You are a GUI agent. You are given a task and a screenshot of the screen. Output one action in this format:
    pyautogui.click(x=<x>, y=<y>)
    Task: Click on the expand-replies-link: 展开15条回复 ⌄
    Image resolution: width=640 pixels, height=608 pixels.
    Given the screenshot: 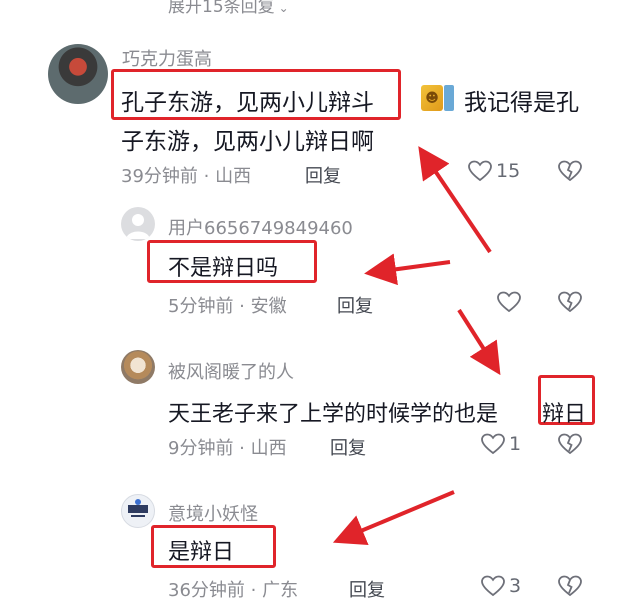 What is the action you would take?
    pyautogui.click(x=228, y=8)
    